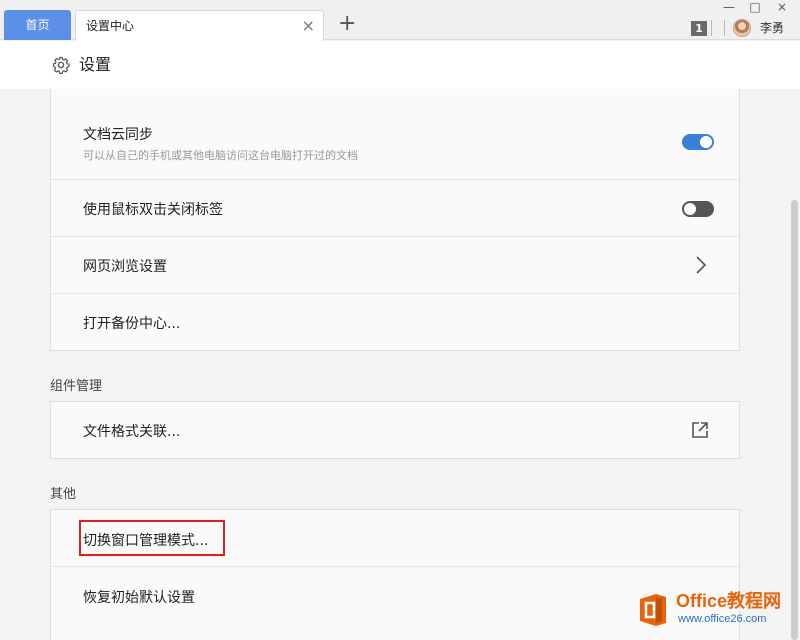  What do you see at coordinates (395, 141) in the screenshot?
I see `settings-row-cloud-sync: 文档云同步 可以从自己的手机或其他电脑访问这台电脑打开过的文档` at bounding box center [395, 141].